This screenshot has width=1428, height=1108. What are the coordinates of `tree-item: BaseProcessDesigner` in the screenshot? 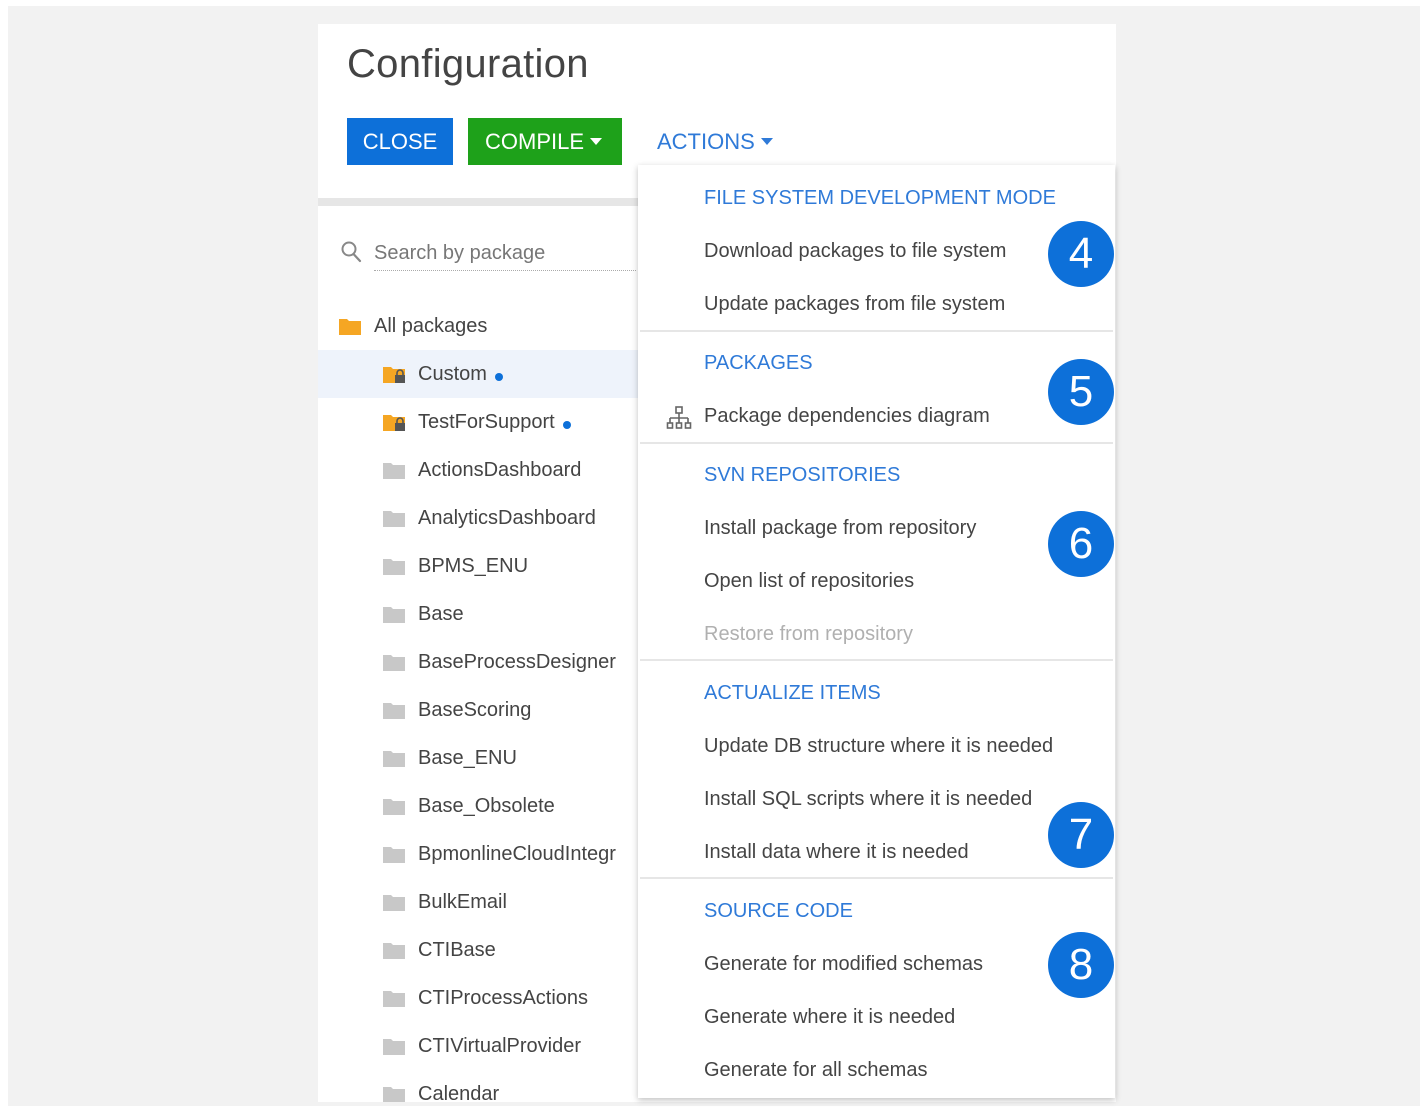 It's located at (488, 662).